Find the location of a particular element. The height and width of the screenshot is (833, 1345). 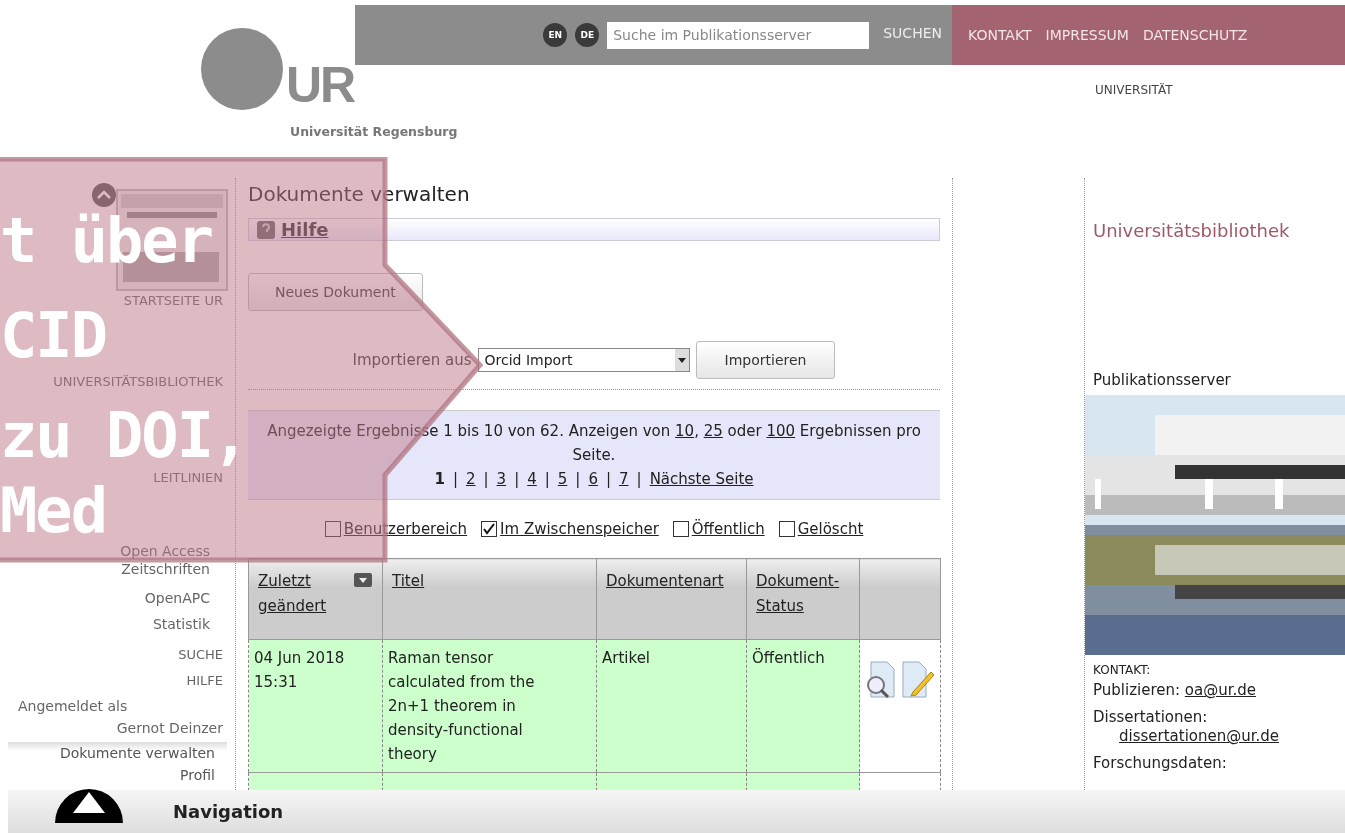

edit-document-icon is located at coordinates (918, 680).